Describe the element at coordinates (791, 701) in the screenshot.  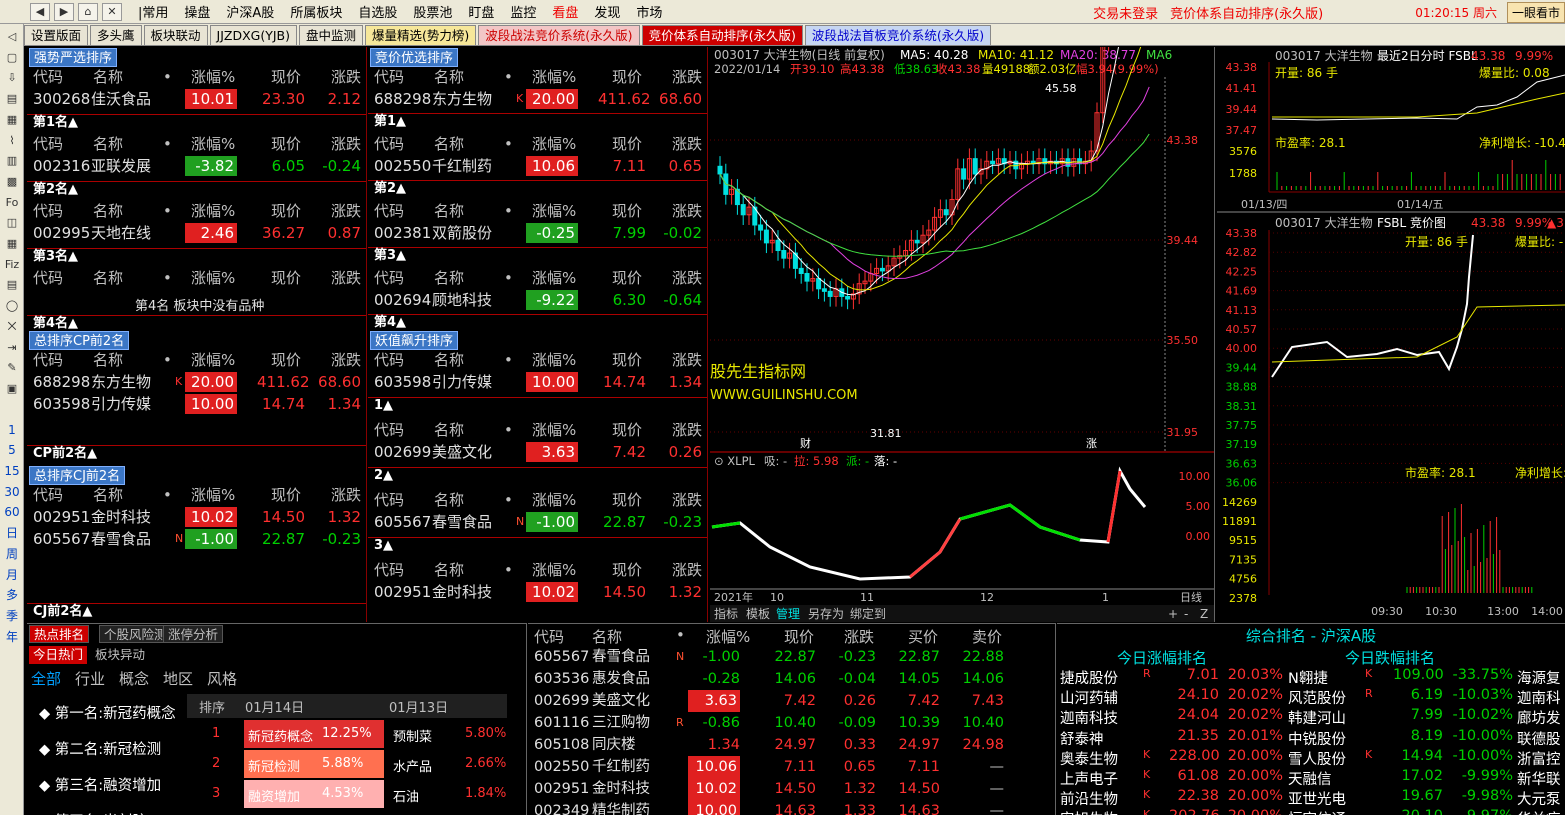
I see `list-row-2: 002699 美盛文化 3.63 7.42 0.26 7.42 7.43` at that location.